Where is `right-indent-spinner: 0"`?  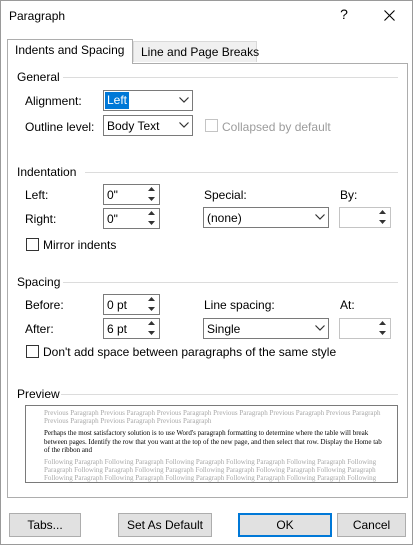
right-indent-spinner: 0" is located at coordinates (131, 218).